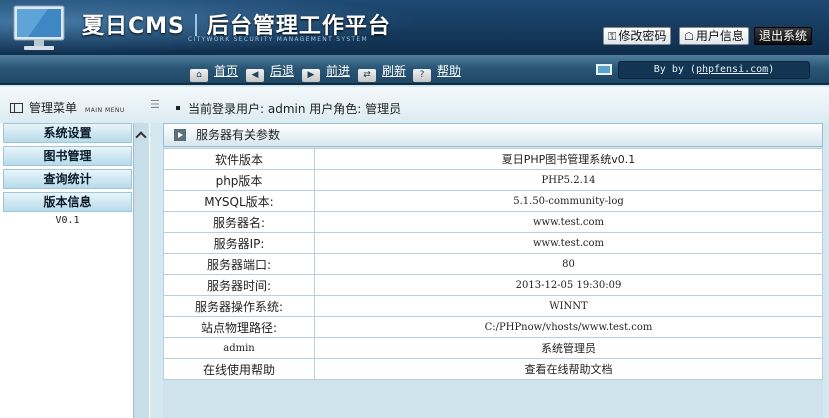  I want to click on table-row: 服务器时间: 2013-12-05 19:30:09, so click(493, 285).